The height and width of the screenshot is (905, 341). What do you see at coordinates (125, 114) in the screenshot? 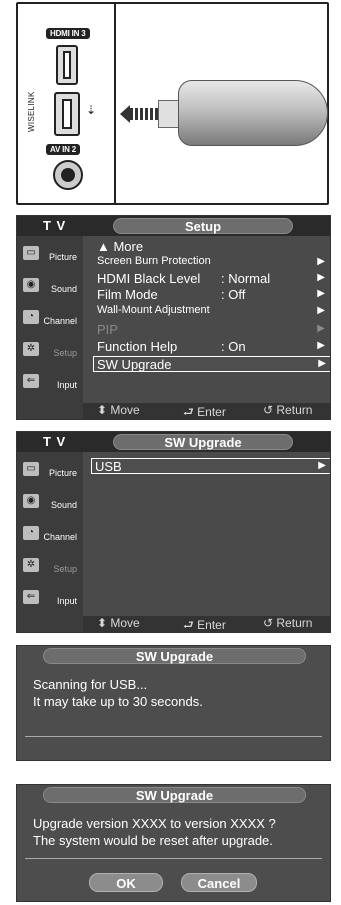
I see `insert-arrow-icon` at bounding box center [125, 114].